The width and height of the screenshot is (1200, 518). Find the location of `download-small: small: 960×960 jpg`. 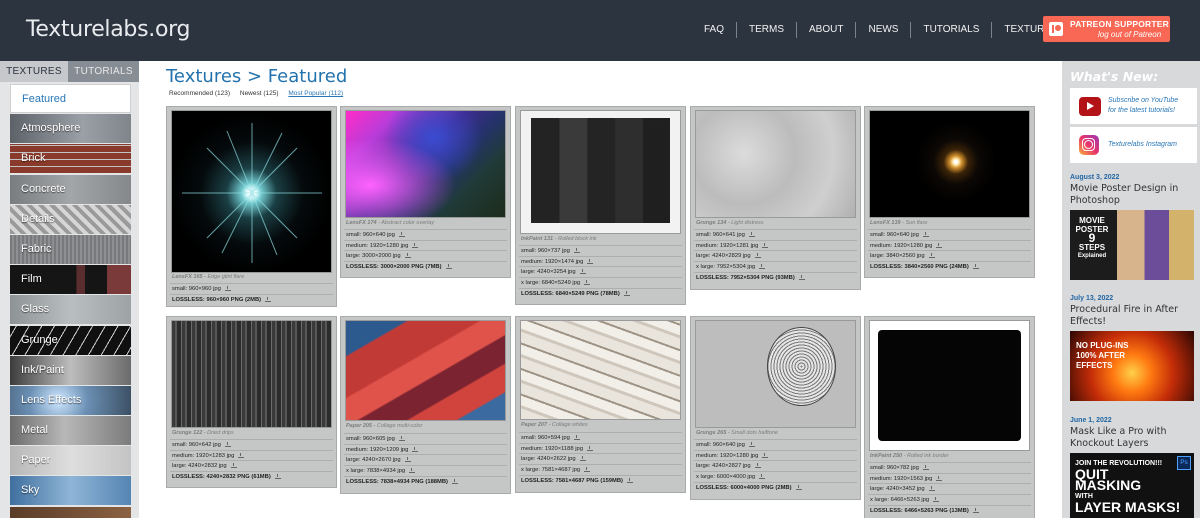

download-small: small: 960×960 jpg is located at coordinates (251, 288).